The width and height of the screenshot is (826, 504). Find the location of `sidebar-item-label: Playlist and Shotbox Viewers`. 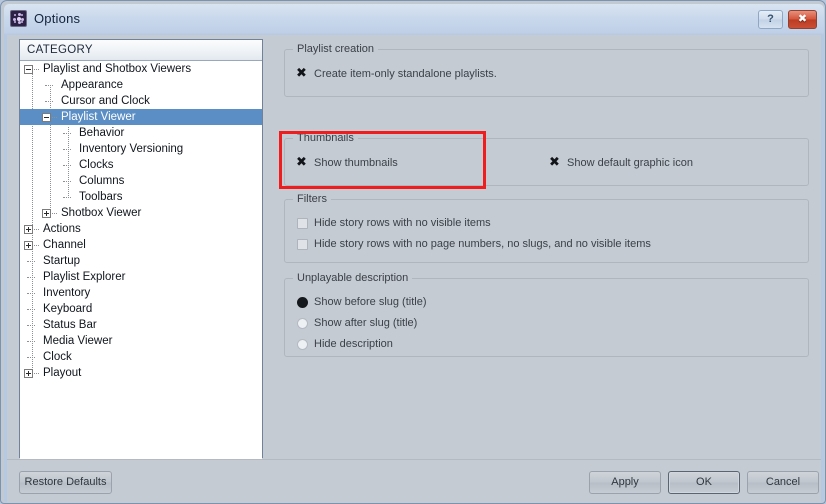

sidebar-item-label: Playlist and Shotbox Viewers is located at coordinates (117, 69).